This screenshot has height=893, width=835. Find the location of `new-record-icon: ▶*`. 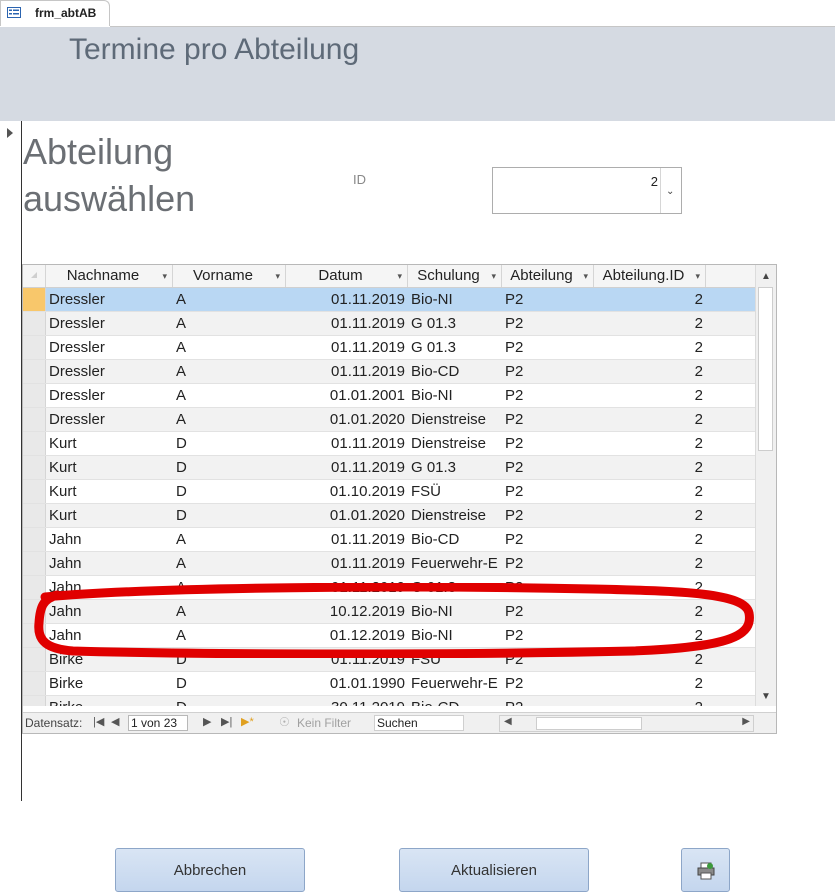

new-record-icon: ▶* is located at coordinates (247, 721).